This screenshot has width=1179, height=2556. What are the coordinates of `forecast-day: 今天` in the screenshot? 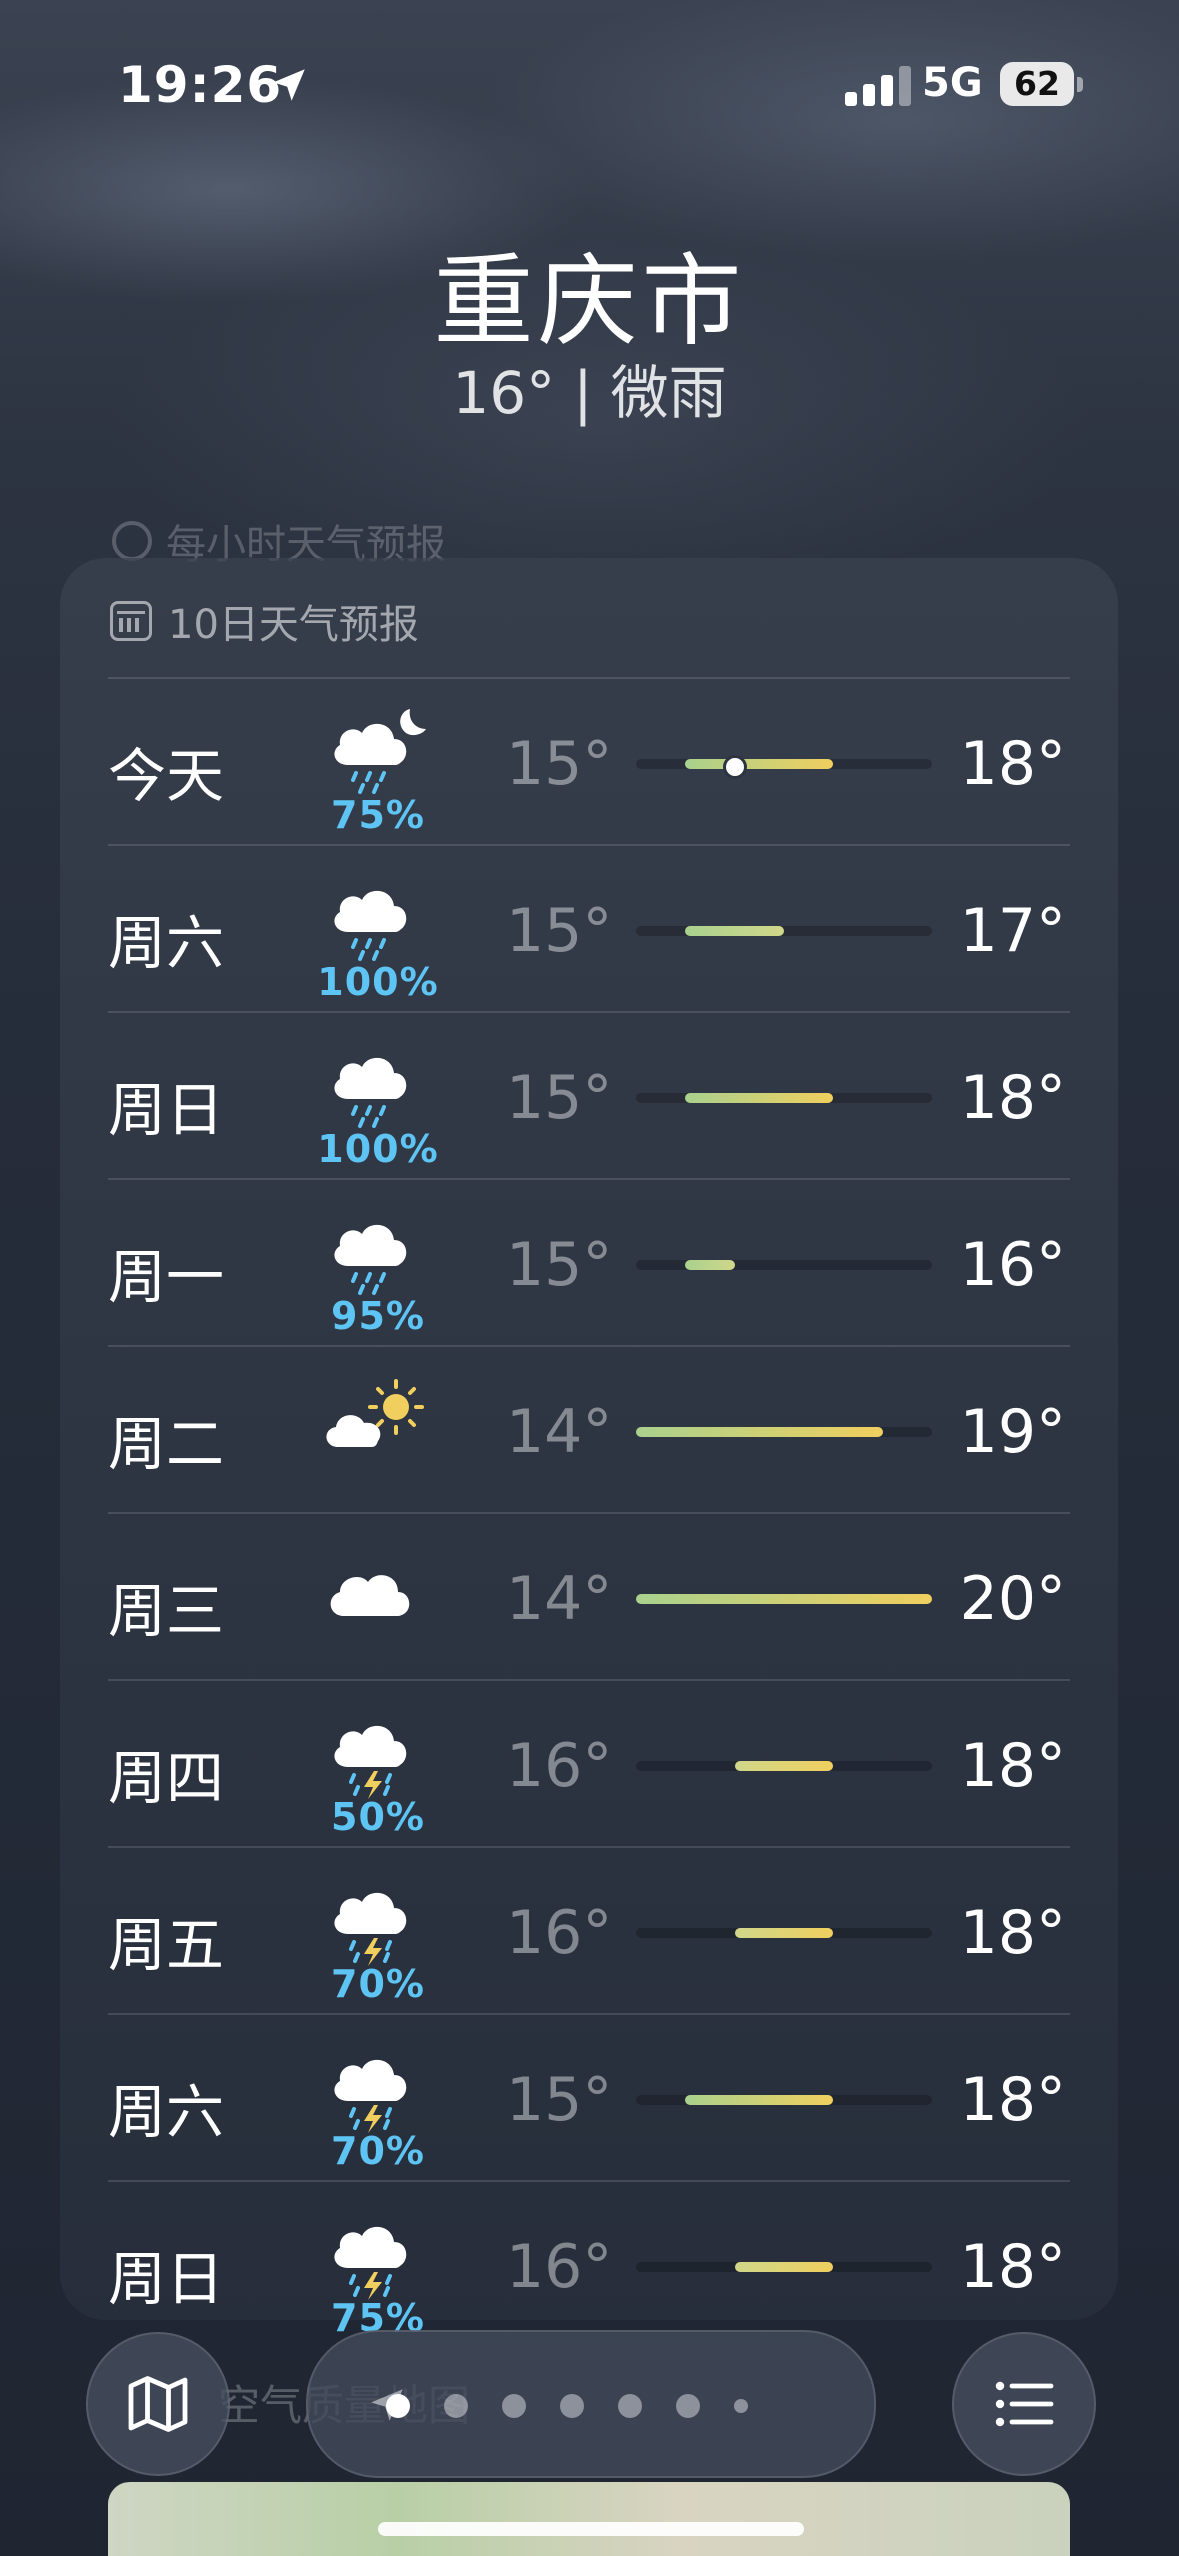 It's located at (166, 776).